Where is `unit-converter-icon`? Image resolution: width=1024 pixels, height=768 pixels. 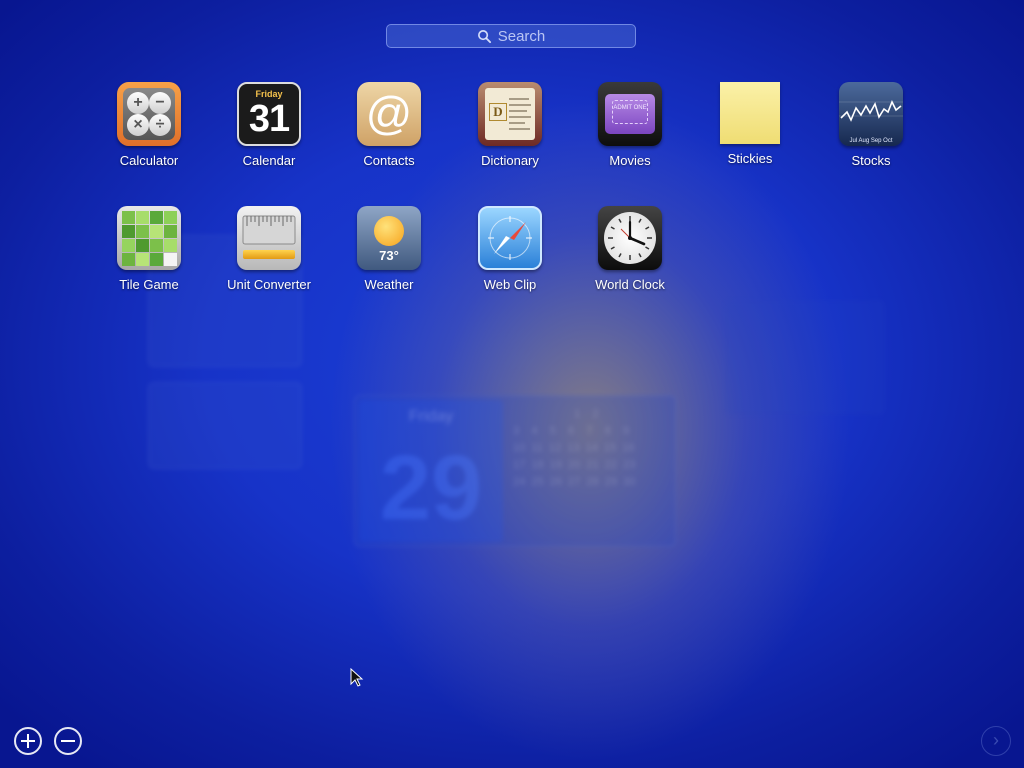 unit-converter-icon is located at coordinates (269, 238).